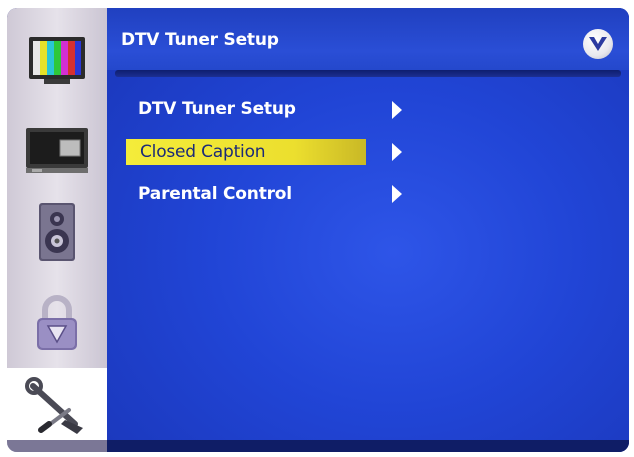  I want to click on padlock-parental-icon, so click(57, 322).